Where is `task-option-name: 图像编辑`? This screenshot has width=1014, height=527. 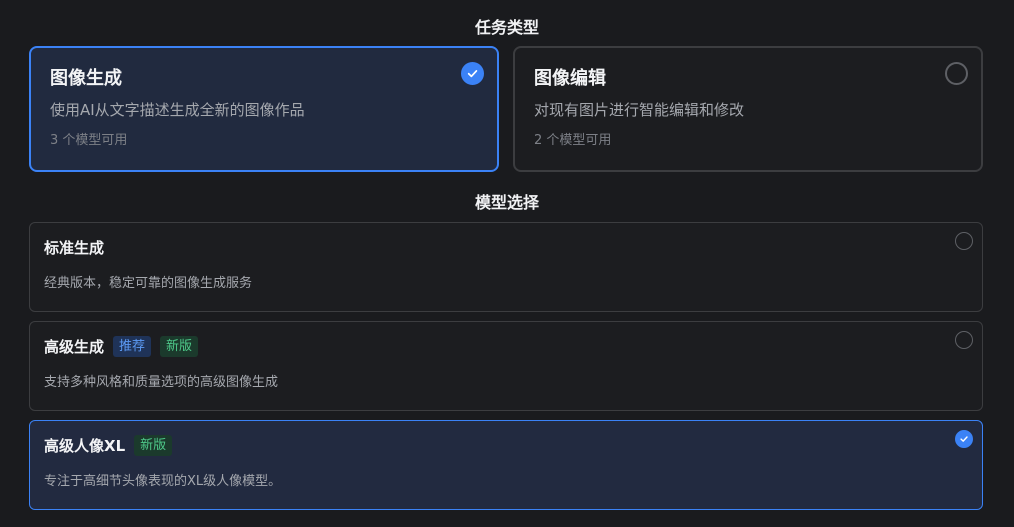
task-option-name: 图像编辑 is located at coordinates (570, 78).